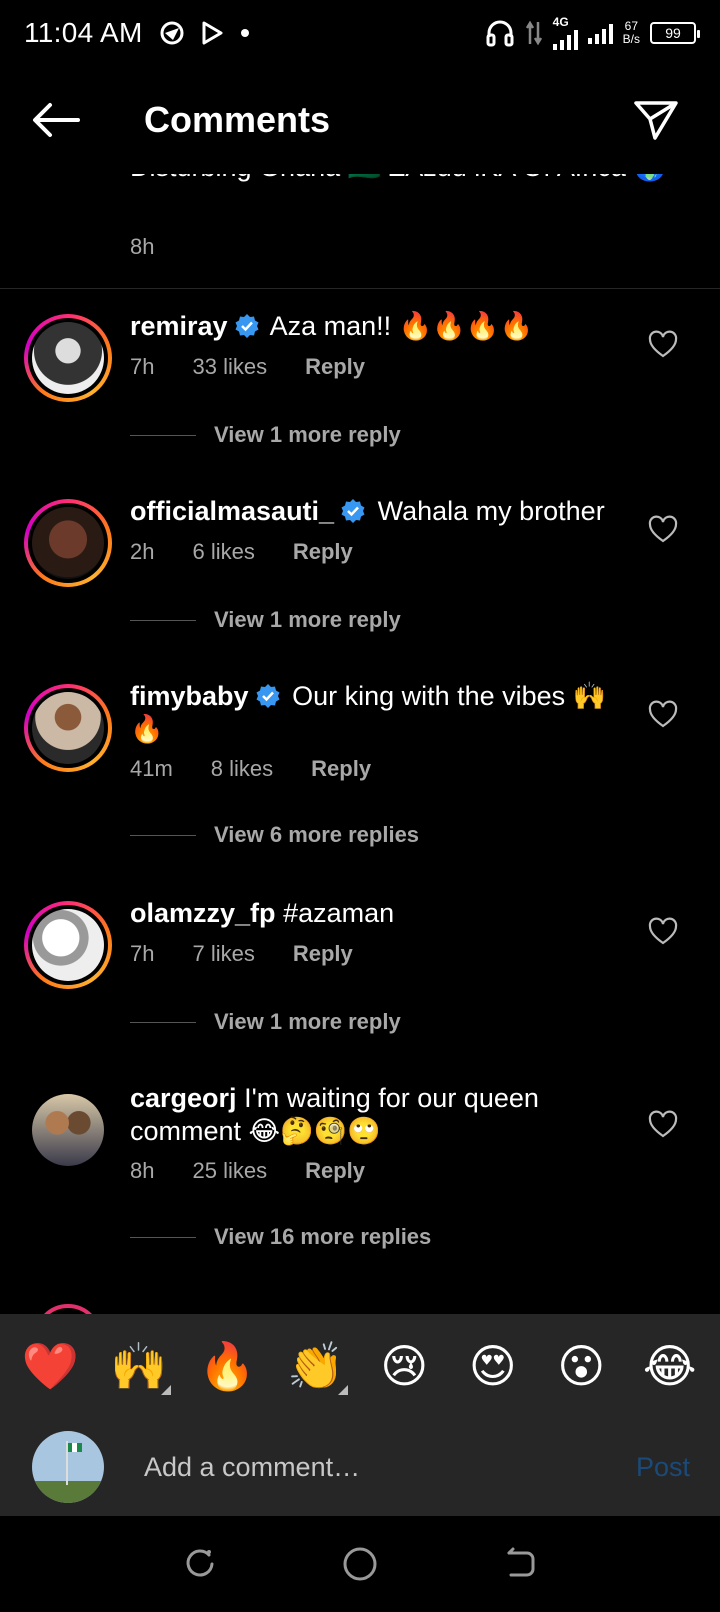 Image resolution: width=720 pixels, height=1612 pixels. I want to click on comment-username: olamzzy_fp, so click(203, 913).